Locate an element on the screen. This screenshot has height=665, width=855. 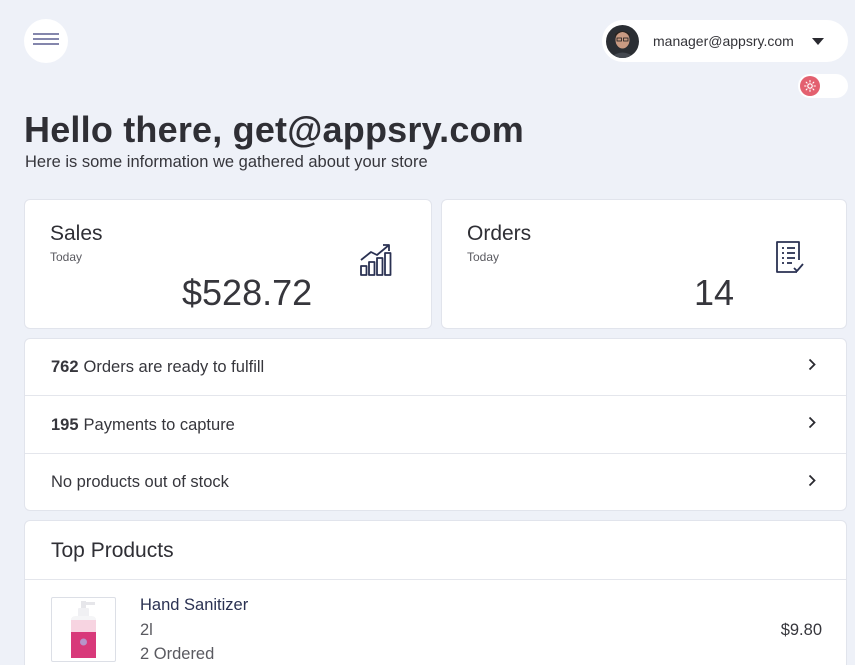
account-menu: manager@appsry.com is located at coordinates (725, 41).